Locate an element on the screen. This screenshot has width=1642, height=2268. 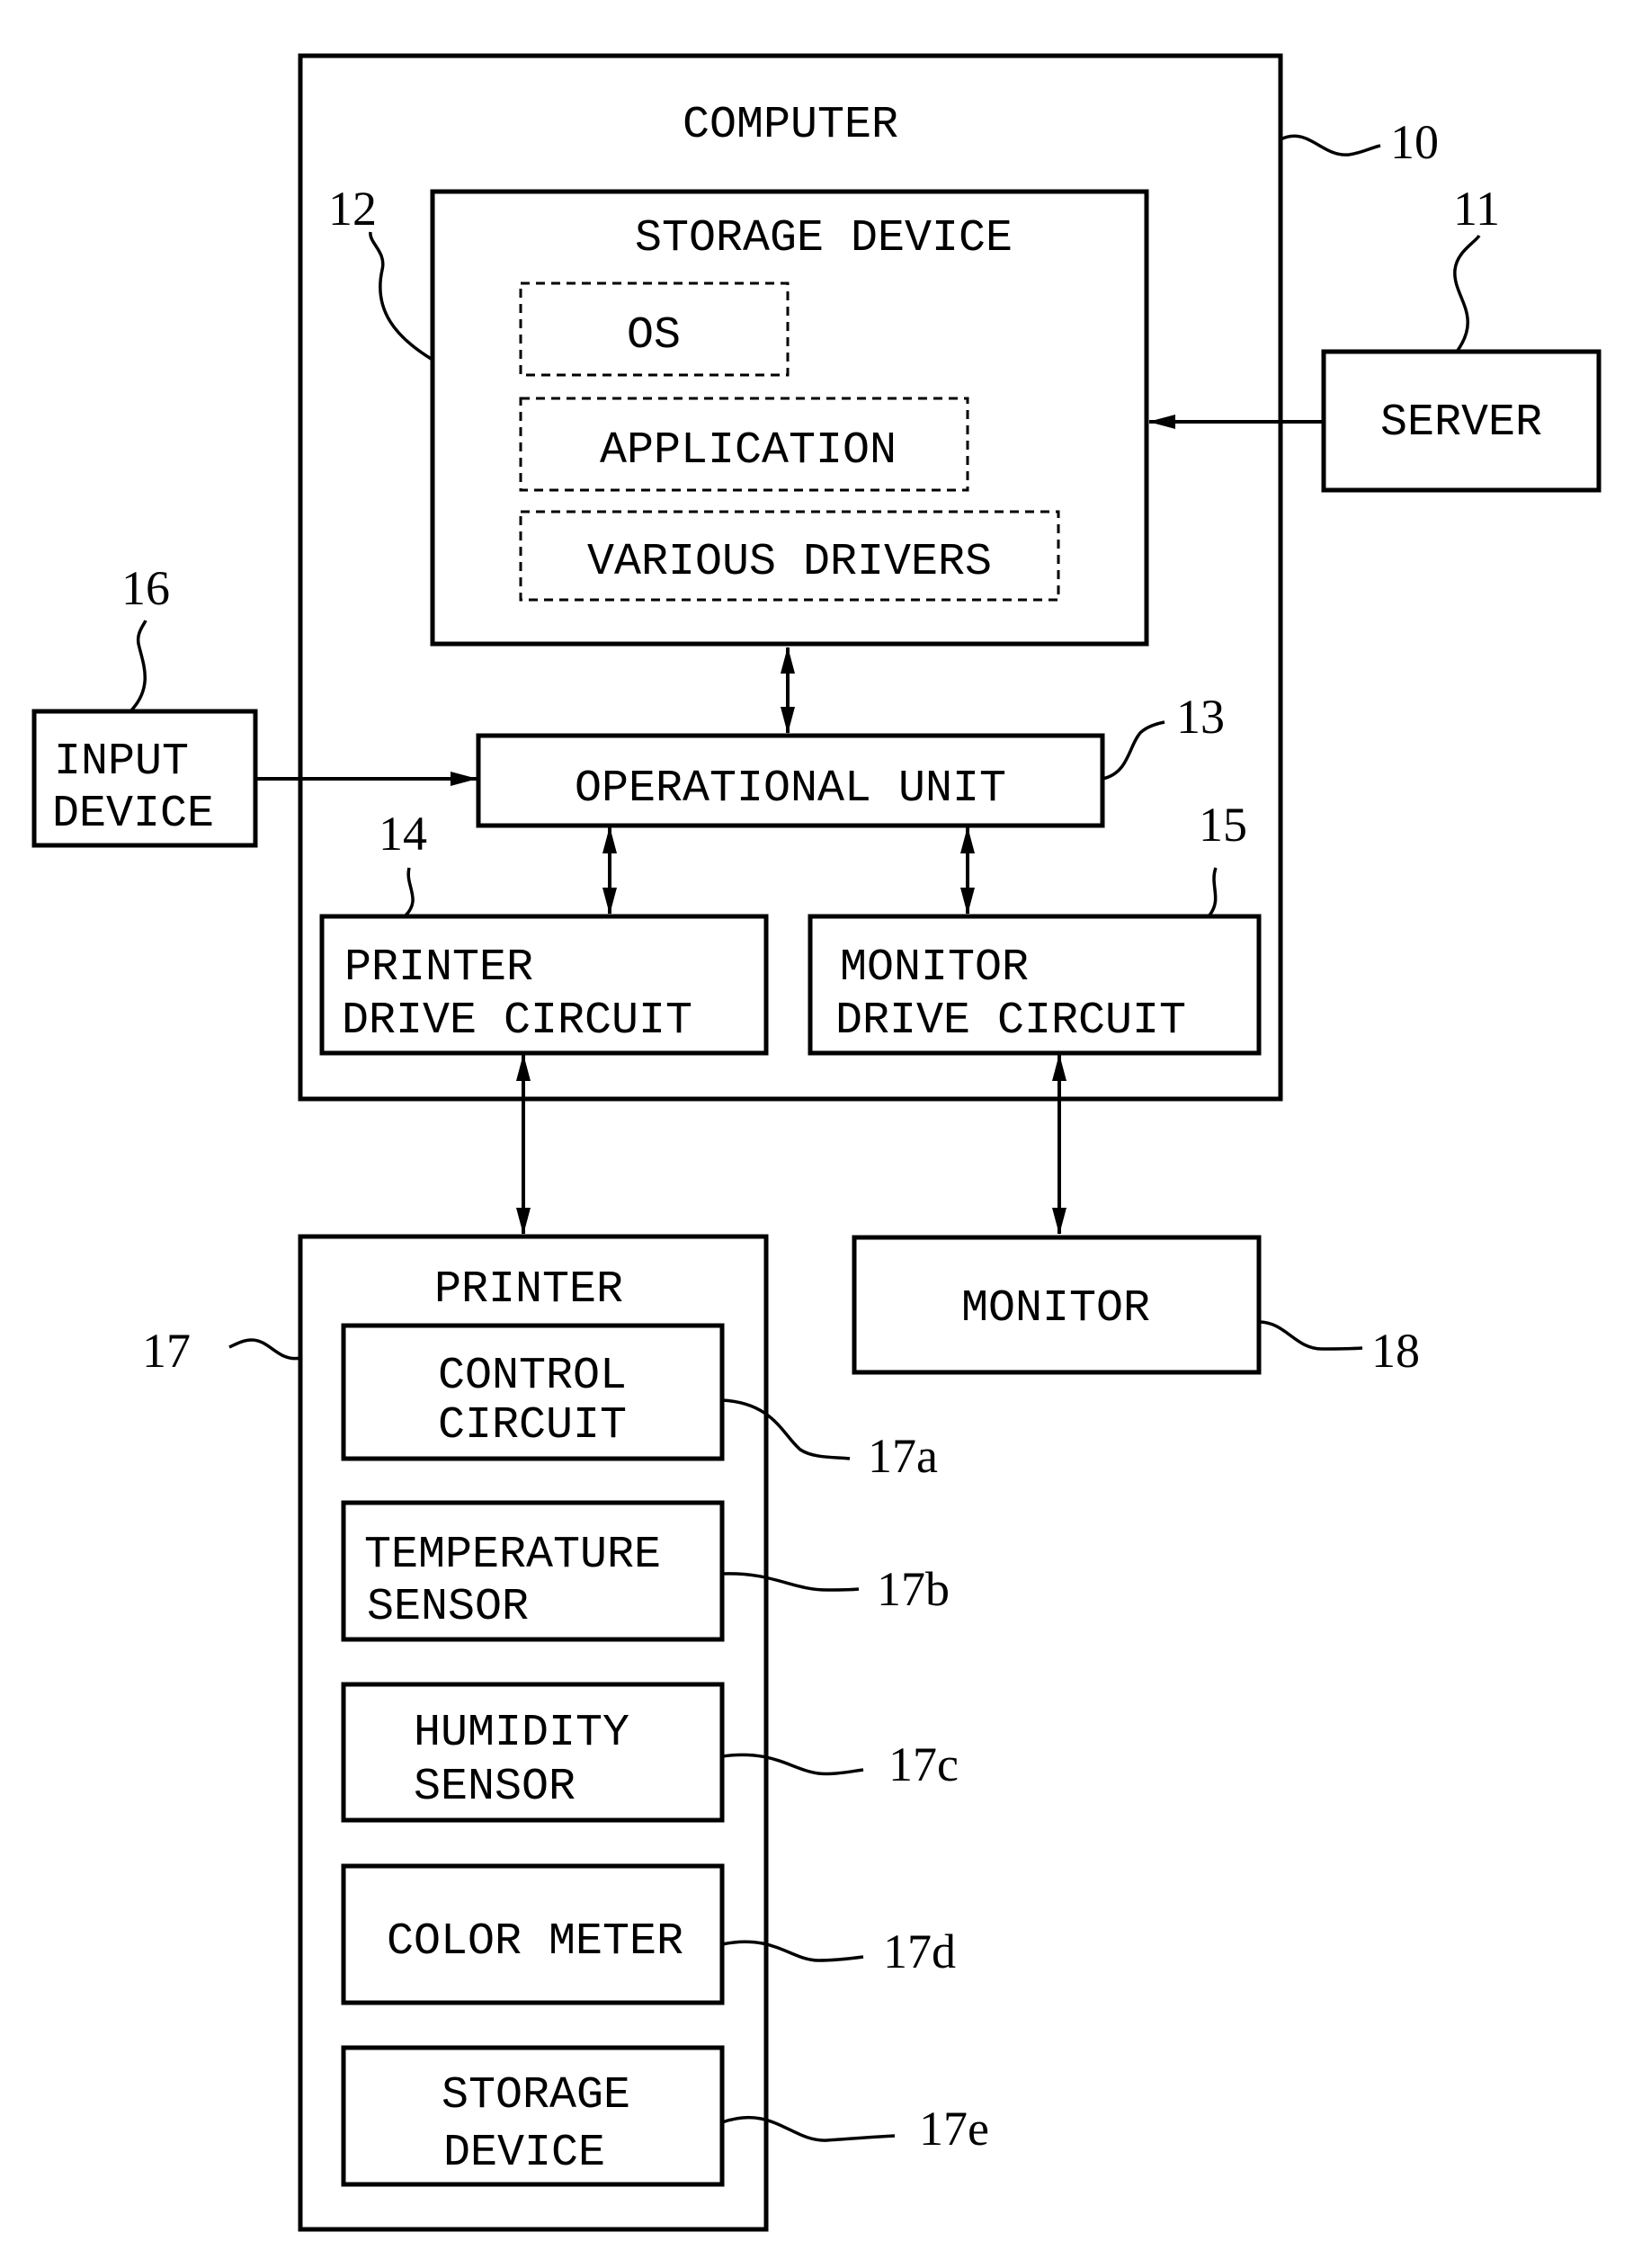
computer-leader is located at coordinates (1330, 145).